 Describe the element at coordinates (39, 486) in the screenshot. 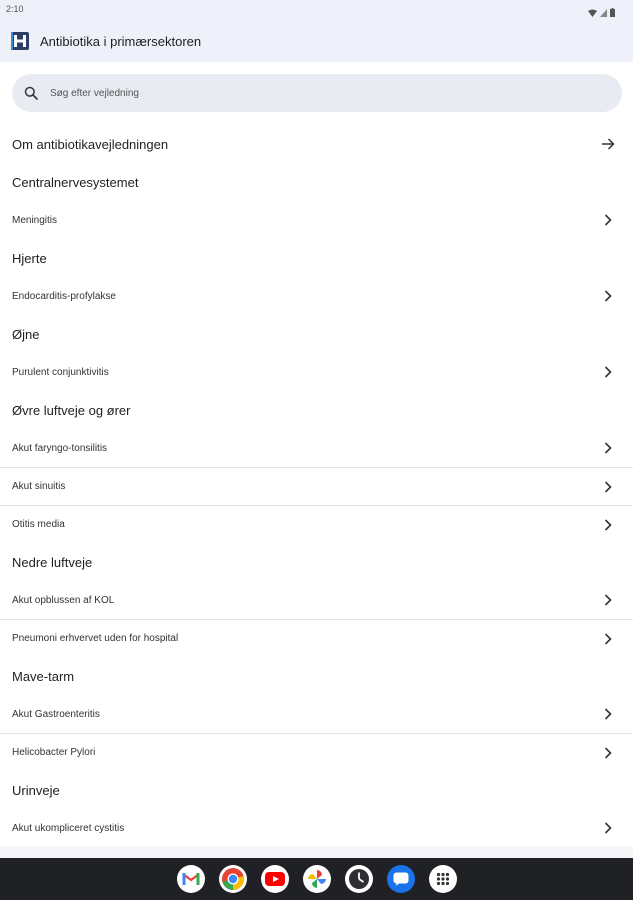

I see `list-item-label: Akut sinuitis` at that location.